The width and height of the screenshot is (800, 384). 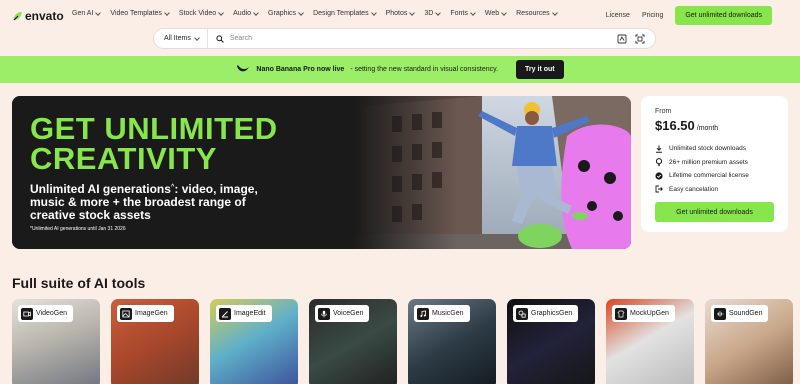 I want to click on menu-3d: 3D, so click(x=433, y=13).